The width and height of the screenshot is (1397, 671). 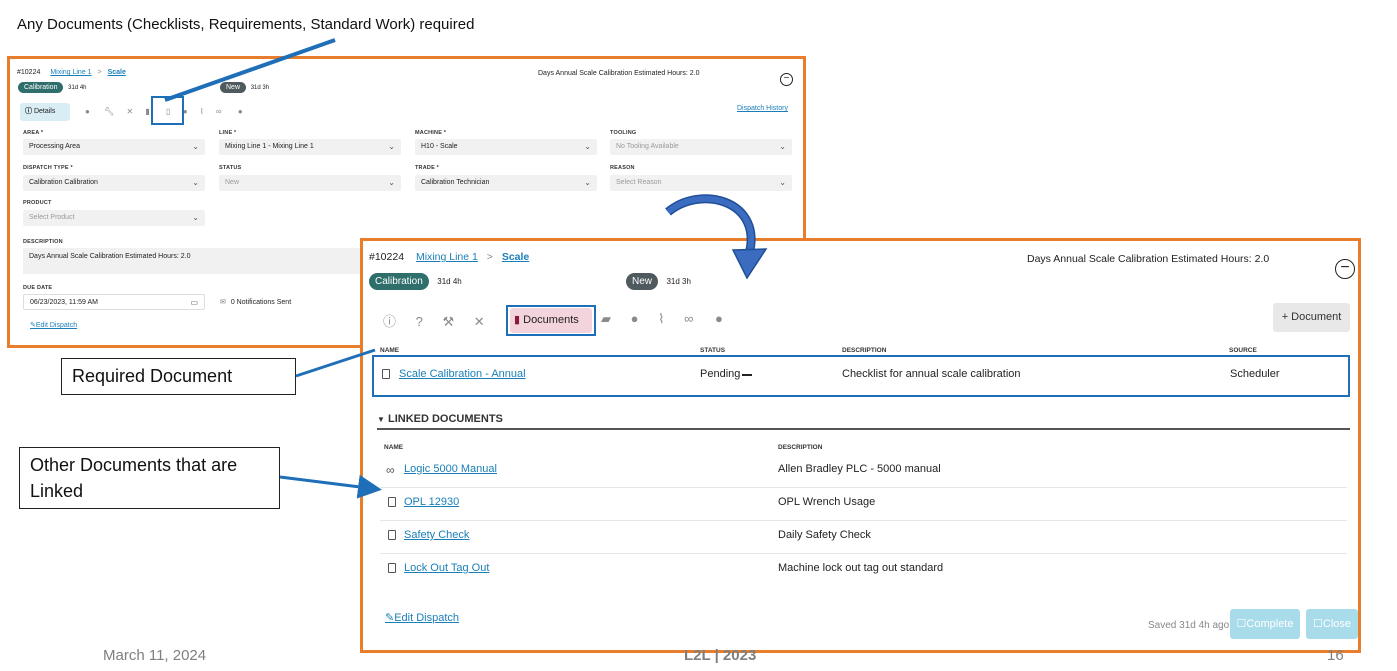 I want to click on required-pointer-line, so click(x=335, y=363).